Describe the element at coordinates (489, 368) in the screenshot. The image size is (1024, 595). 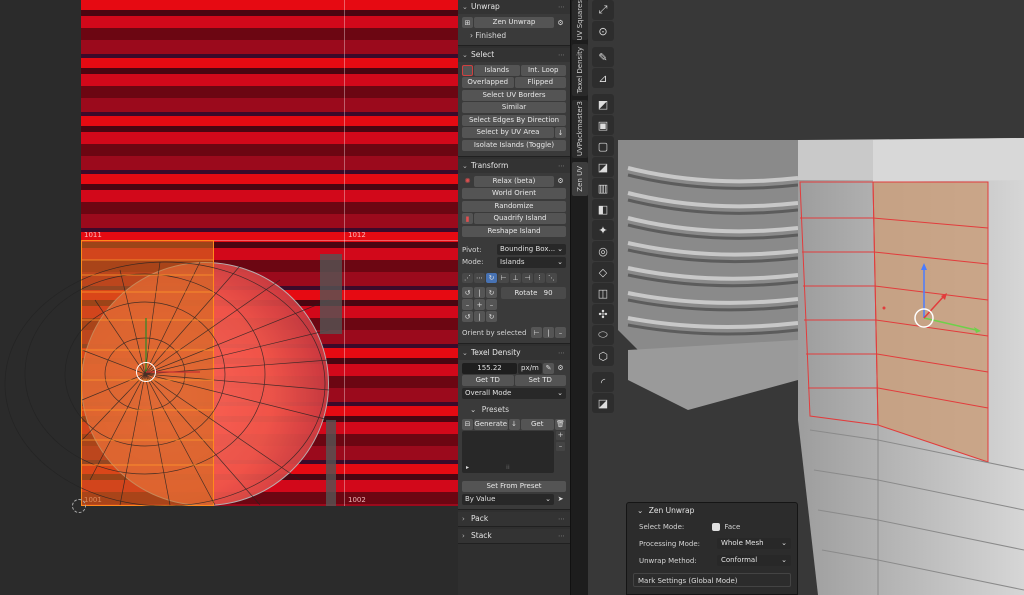
I see `texel-density-value-input: 155.22` at that location.